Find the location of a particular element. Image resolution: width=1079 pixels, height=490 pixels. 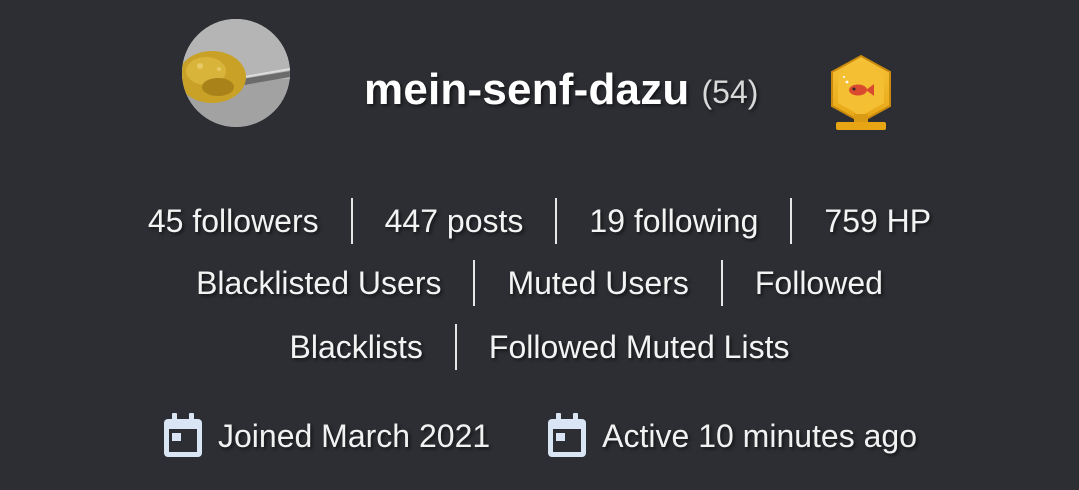

fish-badge-icon is located at coordinates (861, 94).